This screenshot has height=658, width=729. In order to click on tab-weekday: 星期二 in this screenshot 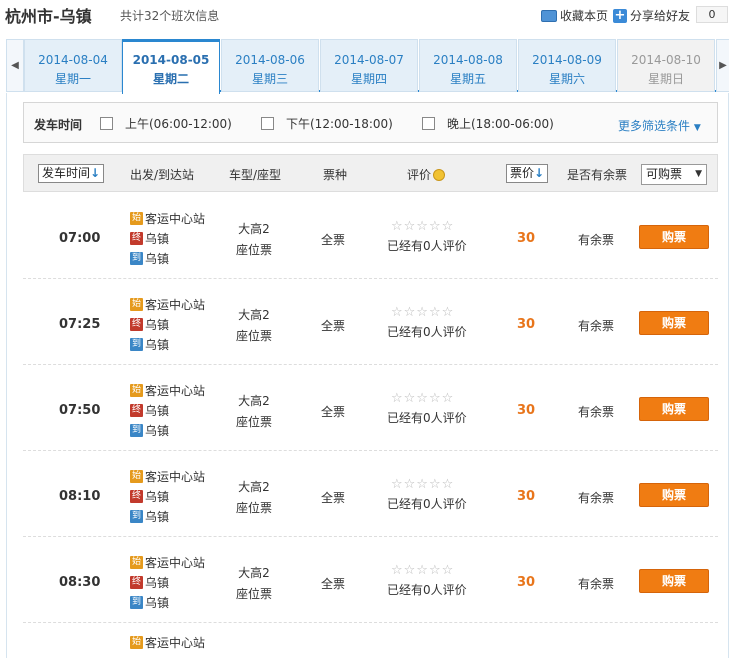, I will do `click(170, 79)`.